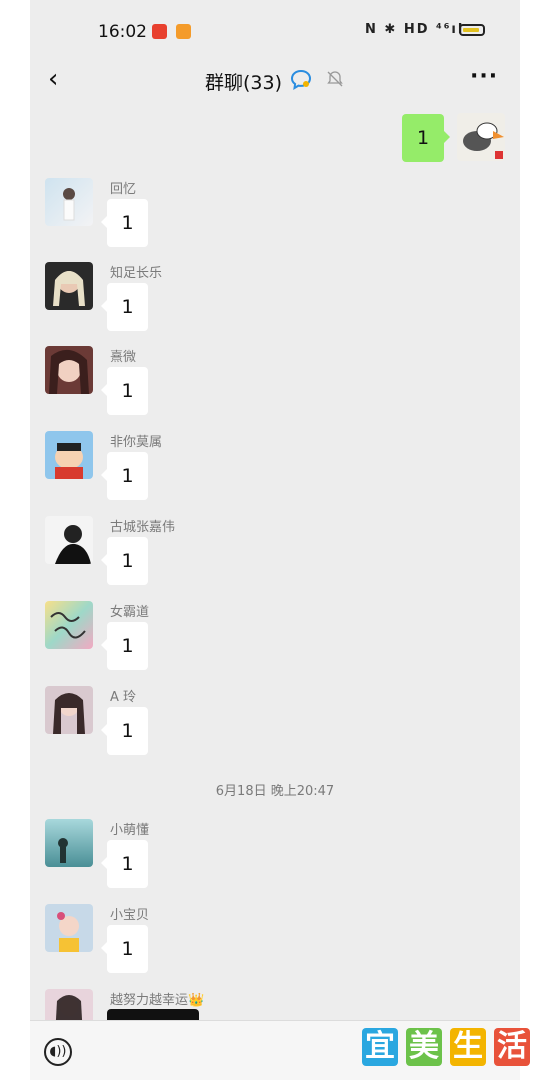  Describe the element at coordinates (275, 944) in the screenshot. I see `message-item: 小宝贝 1` at that location.